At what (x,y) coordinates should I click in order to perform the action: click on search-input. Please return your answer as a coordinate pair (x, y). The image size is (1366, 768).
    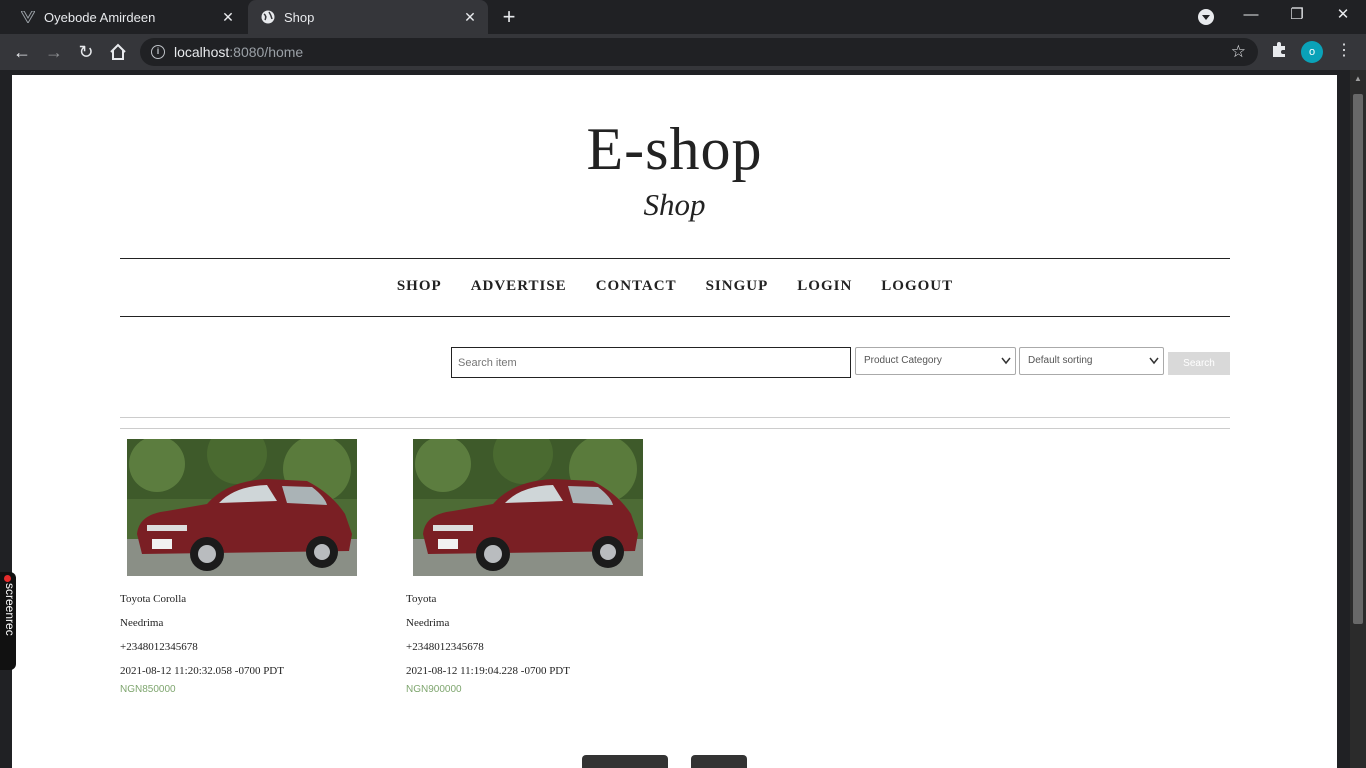
    Looking at the image, I should click on (651, 362).